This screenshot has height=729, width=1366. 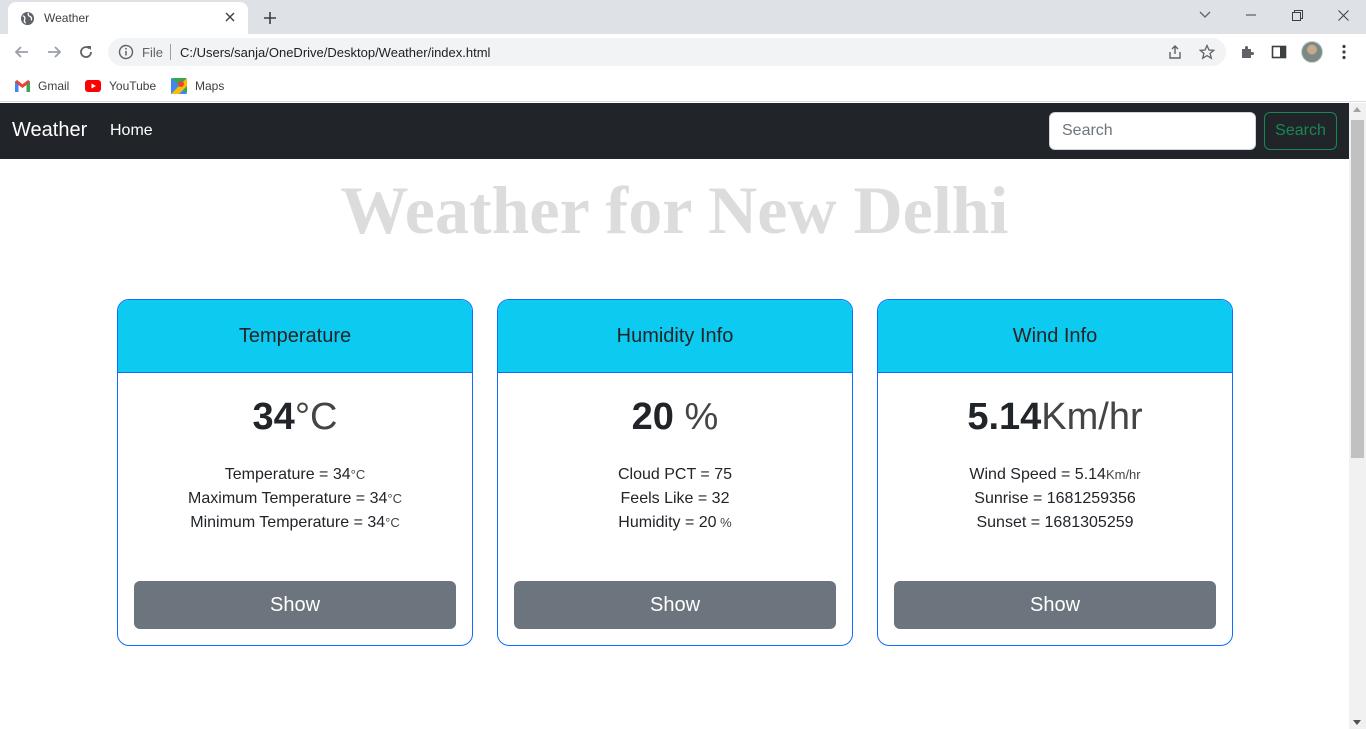 I want to click on detail-line: Feels Like = 32, so click(x=675, y=499).